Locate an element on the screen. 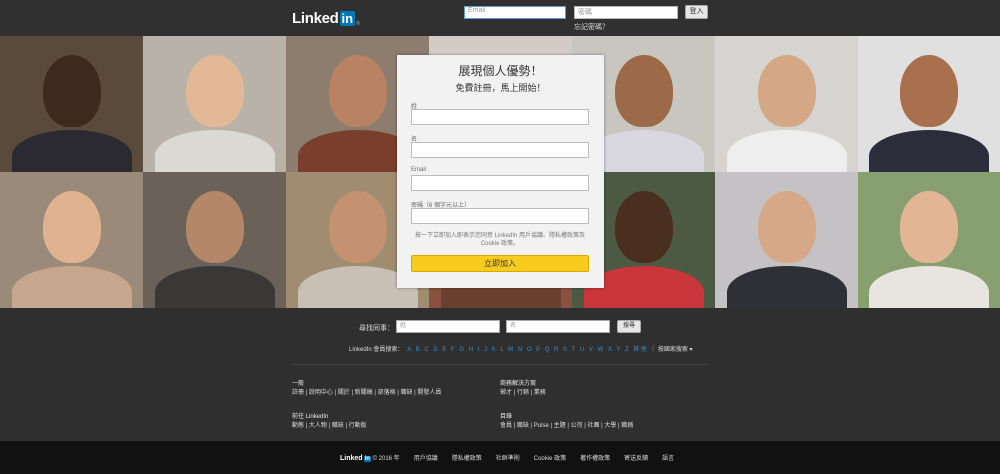  language-link: 語言 is located at coordinates (668, 457).